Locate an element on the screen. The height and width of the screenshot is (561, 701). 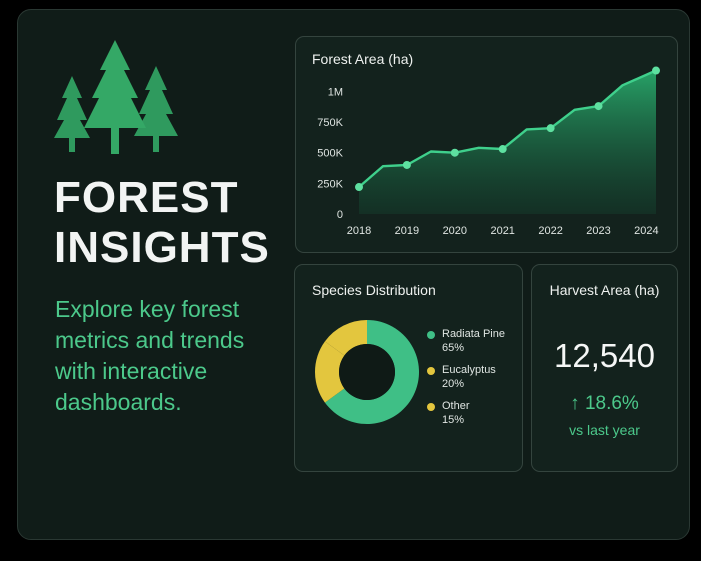
x-tick-label: 2023 is located at coordinates (598, 231).